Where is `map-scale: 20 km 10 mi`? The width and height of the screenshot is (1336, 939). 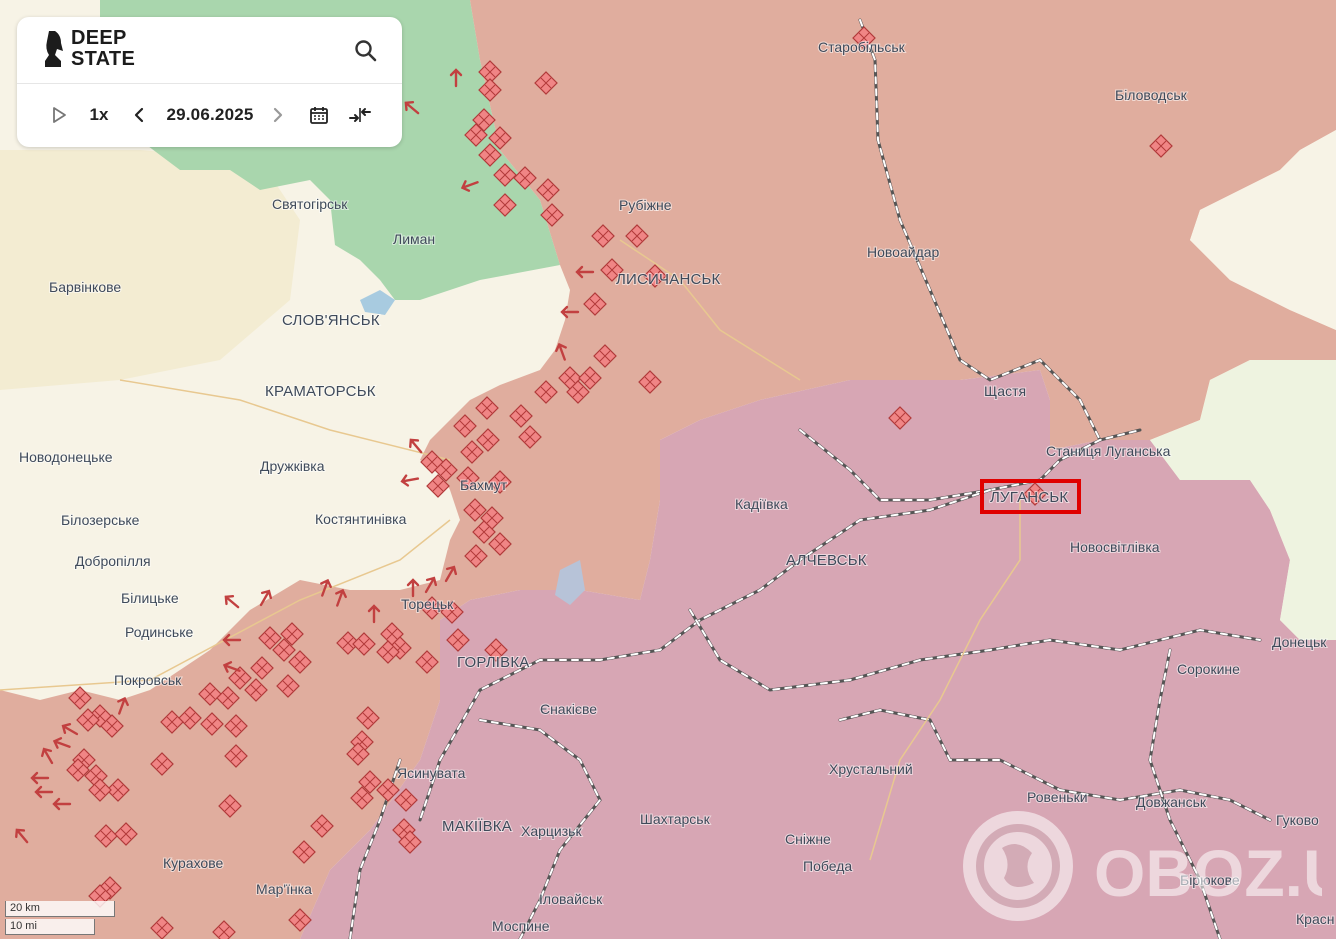
map-scale: 20 km 10 mi is located at coordinates (60, 917).